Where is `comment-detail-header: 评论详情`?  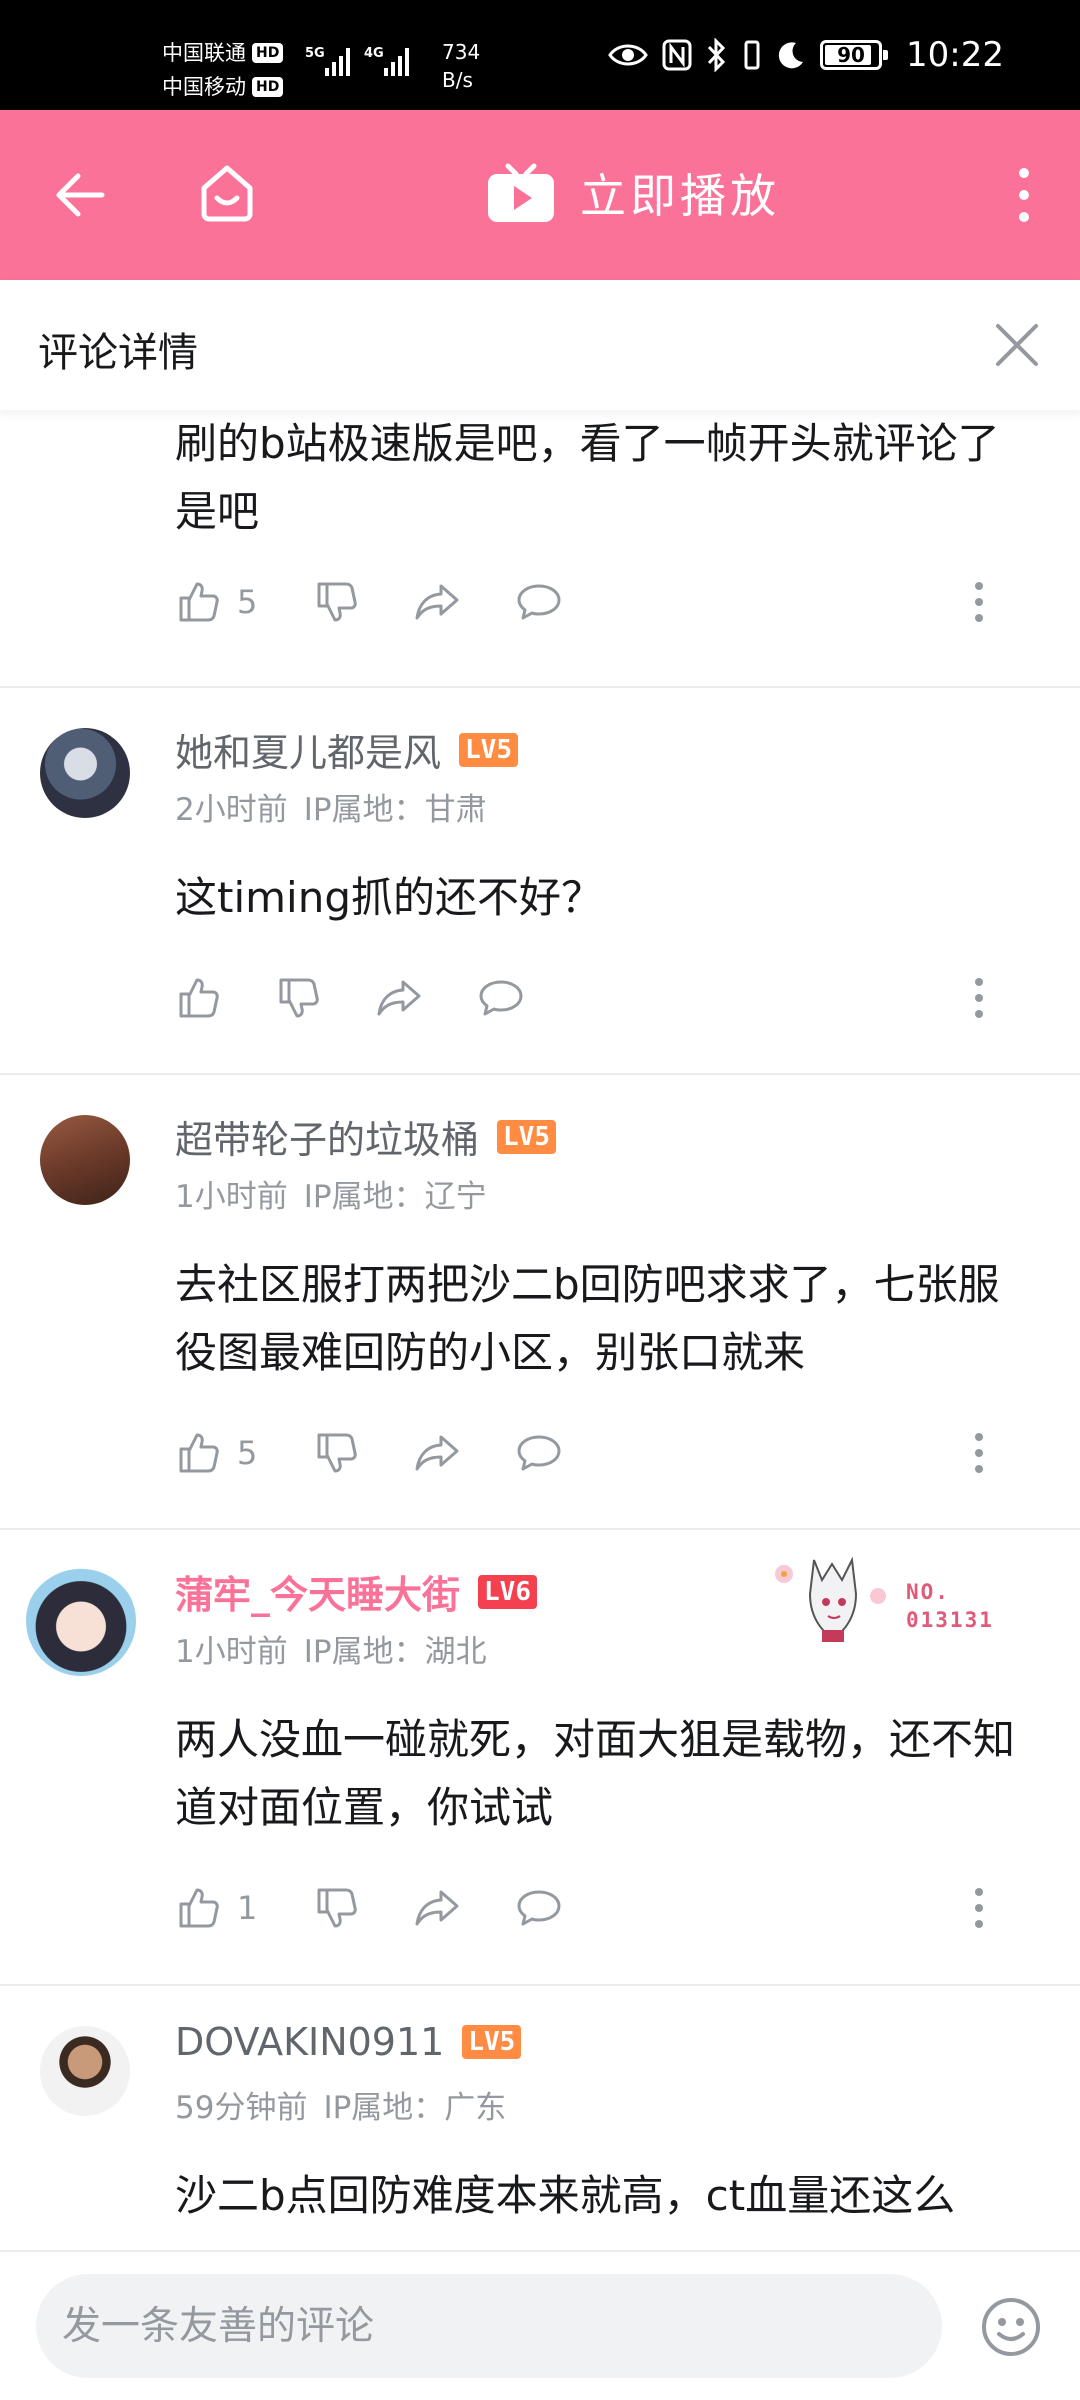
comment-detail-header: 评论详情 is located at coordinates (540, 345).